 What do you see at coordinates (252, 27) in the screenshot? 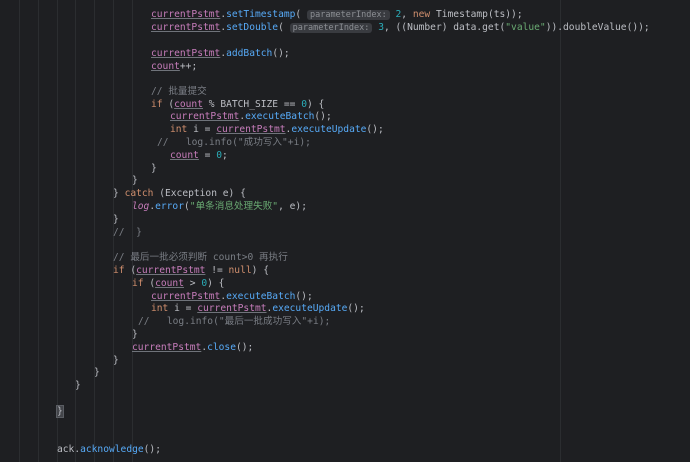
I see `code-token: setDouble` at bounding box center [252, 27].